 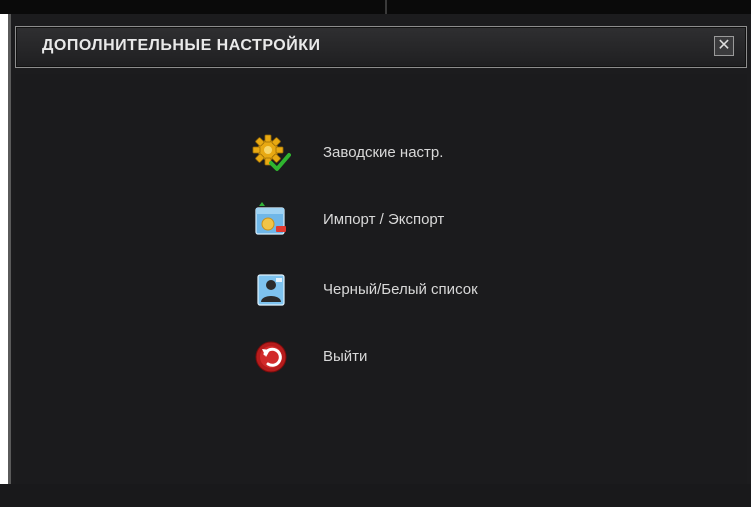 I want to click on menu-item-label: Выйти, so click(x=345, y=356).